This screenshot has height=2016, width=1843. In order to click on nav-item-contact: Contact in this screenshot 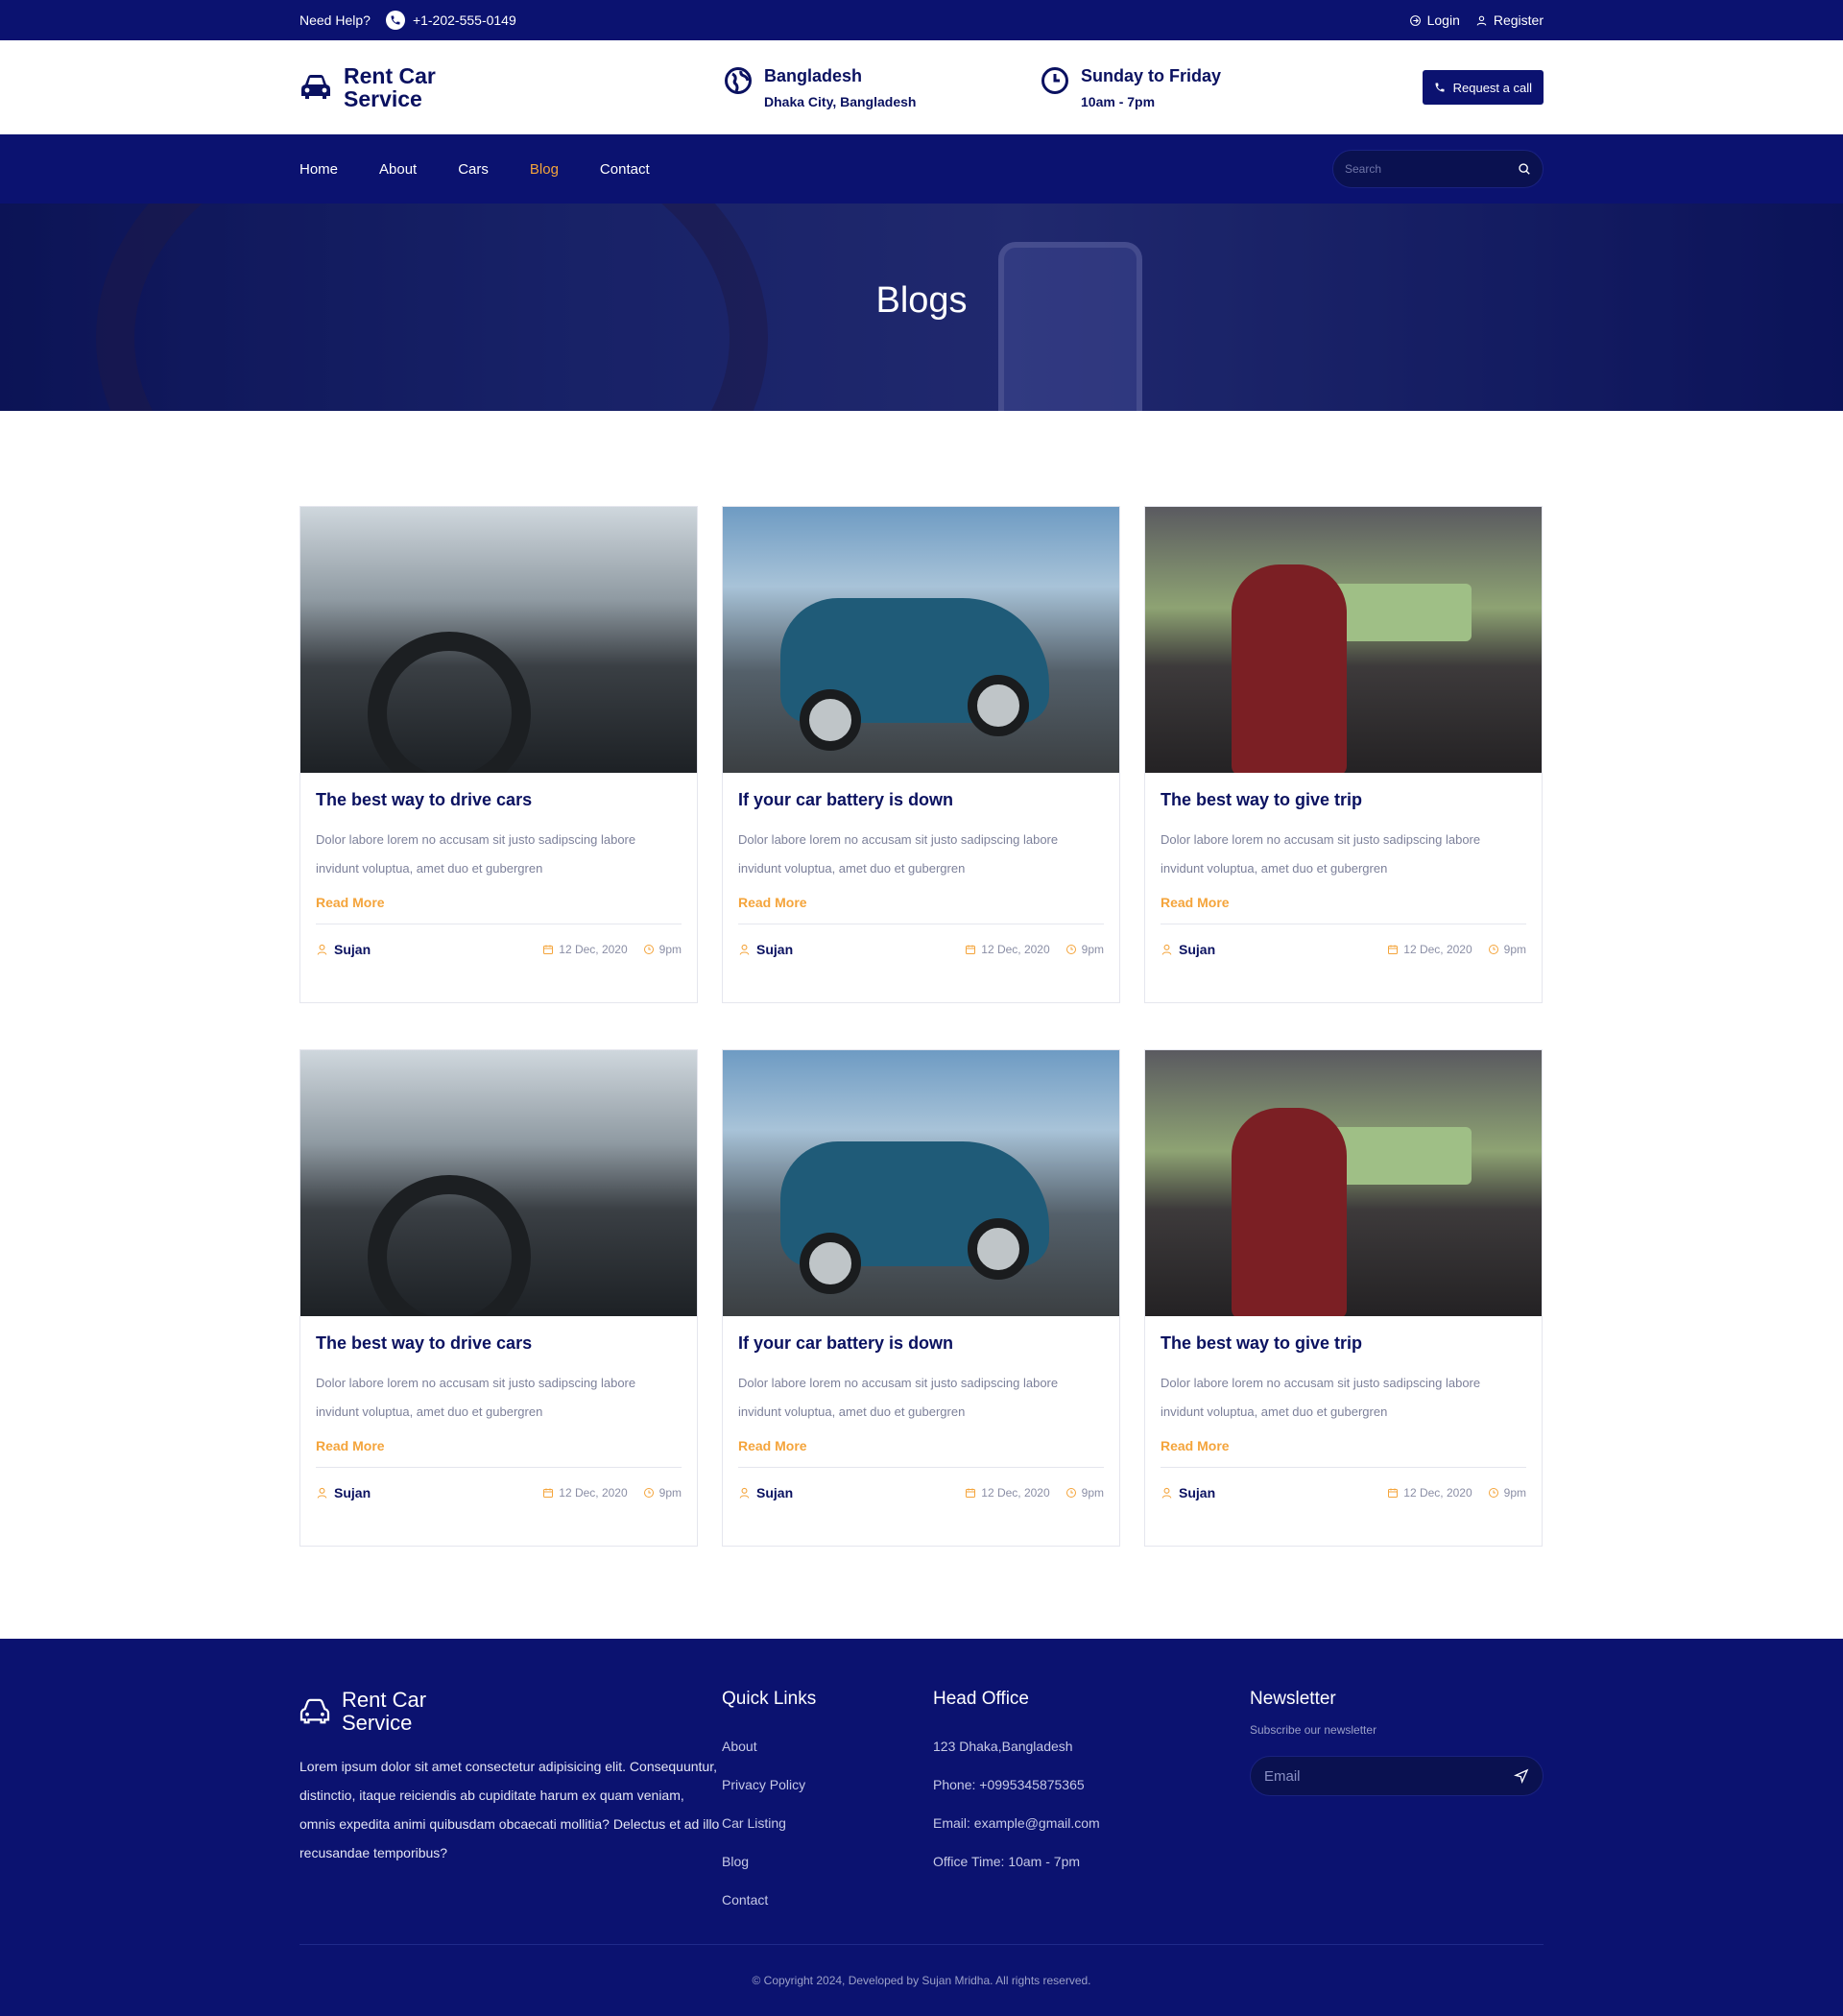, I will do `click(625, 169)`.